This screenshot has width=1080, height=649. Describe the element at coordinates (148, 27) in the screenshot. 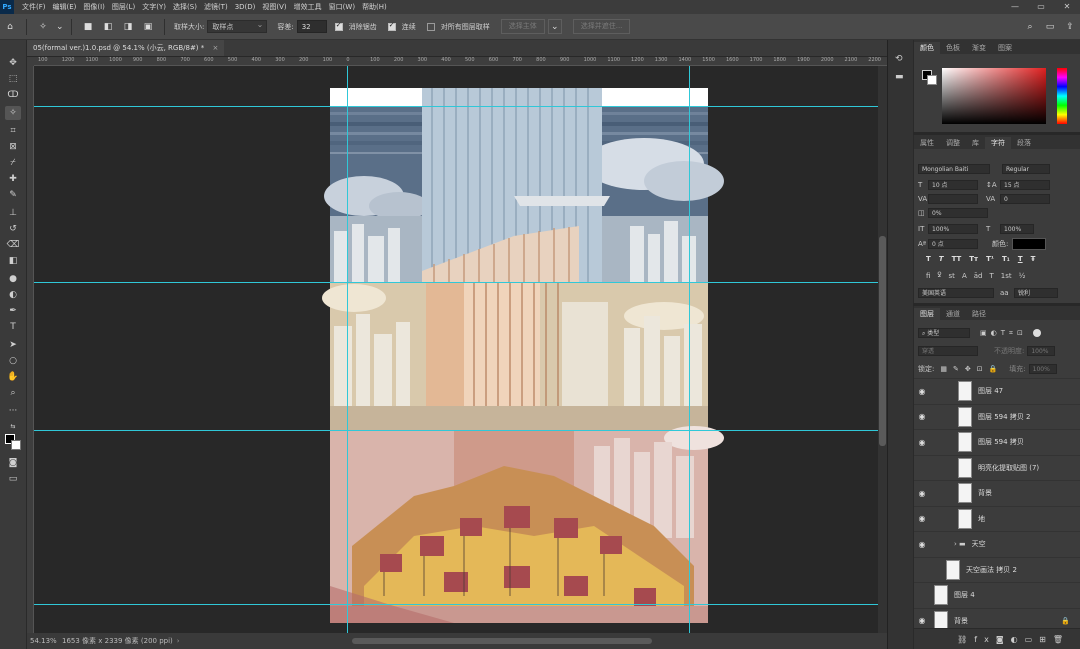

I see `intersect-selection-icon: ▣` at that location.